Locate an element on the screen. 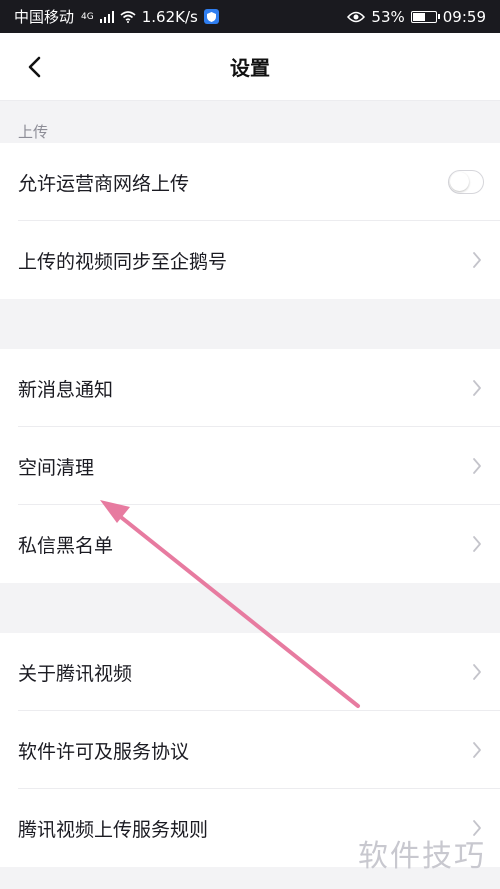 This screenshot has height=889, width=500. clock: 09:59 is located at coordinates (464, 16).